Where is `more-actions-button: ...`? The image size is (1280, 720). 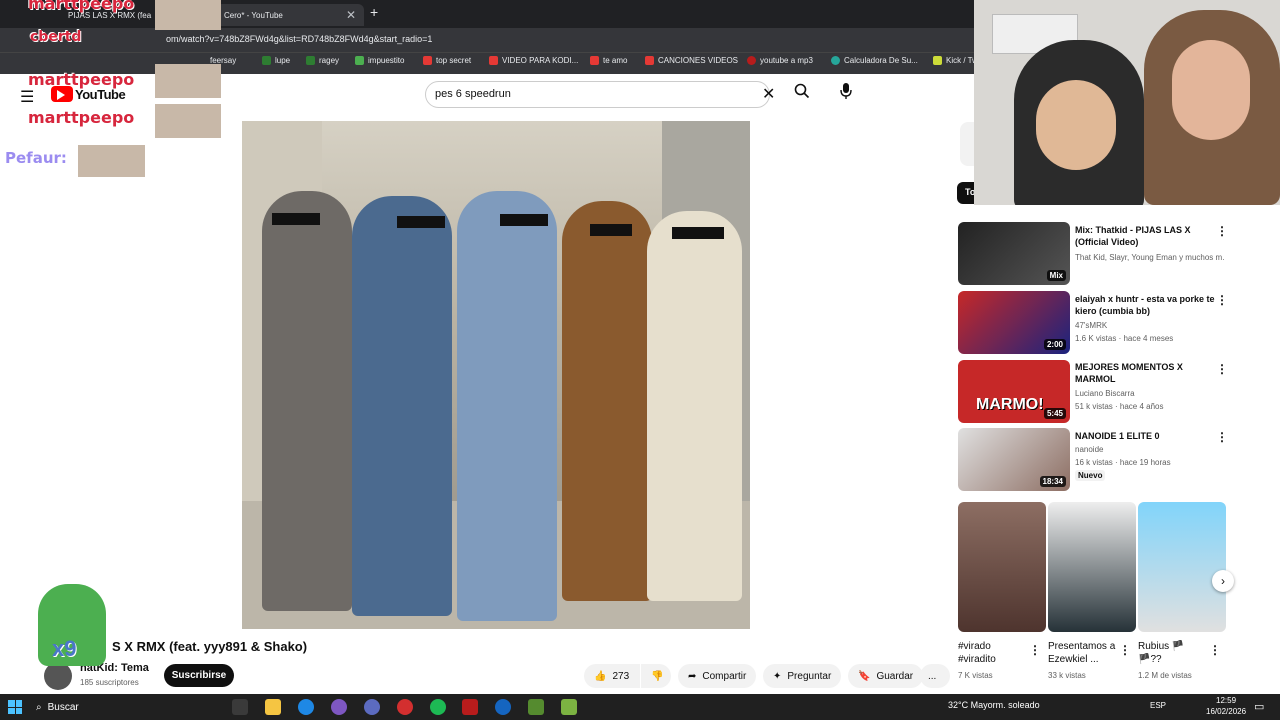
more-actions-button: ... is located at coordinates (935, 676).